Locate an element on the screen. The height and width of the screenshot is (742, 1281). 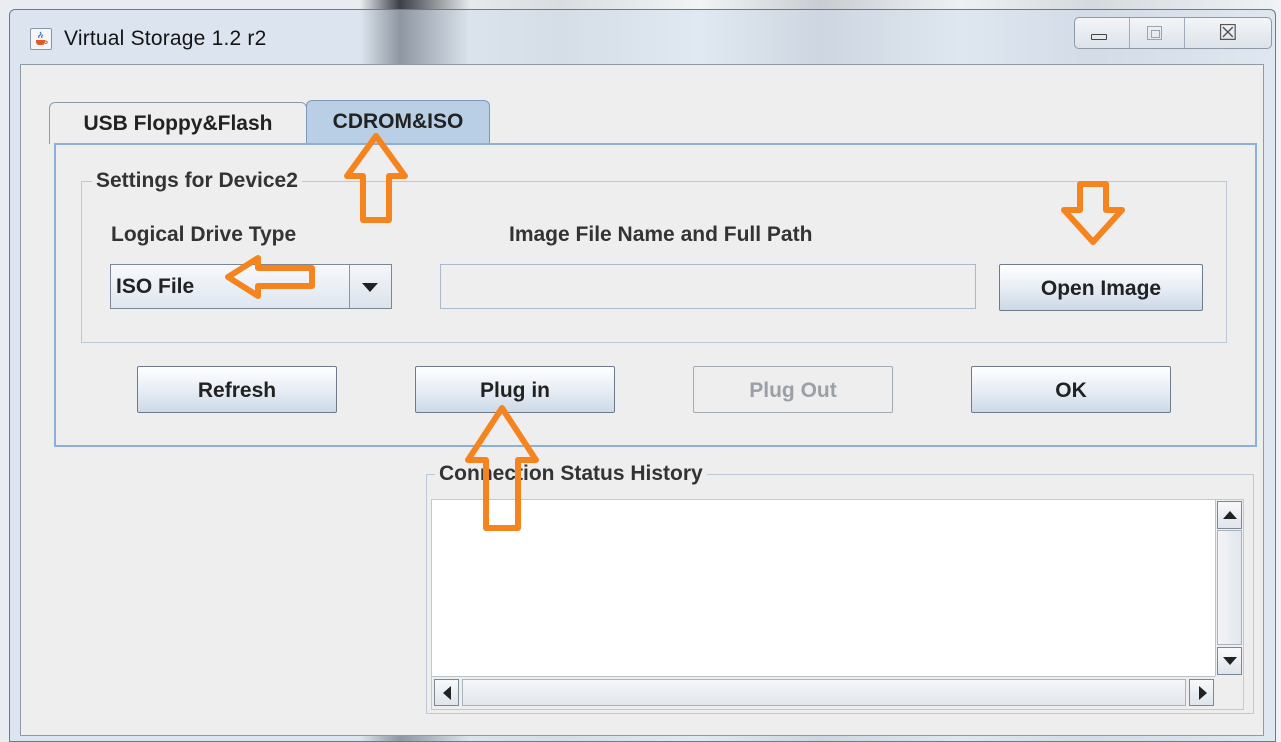
image-path-input is located at coordinates (708, 286).